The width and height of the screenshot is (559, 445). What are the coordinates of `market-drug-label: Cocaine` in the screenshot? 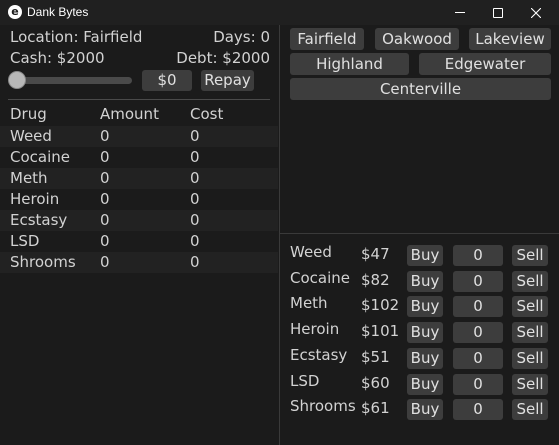 It's located at (320, 277).